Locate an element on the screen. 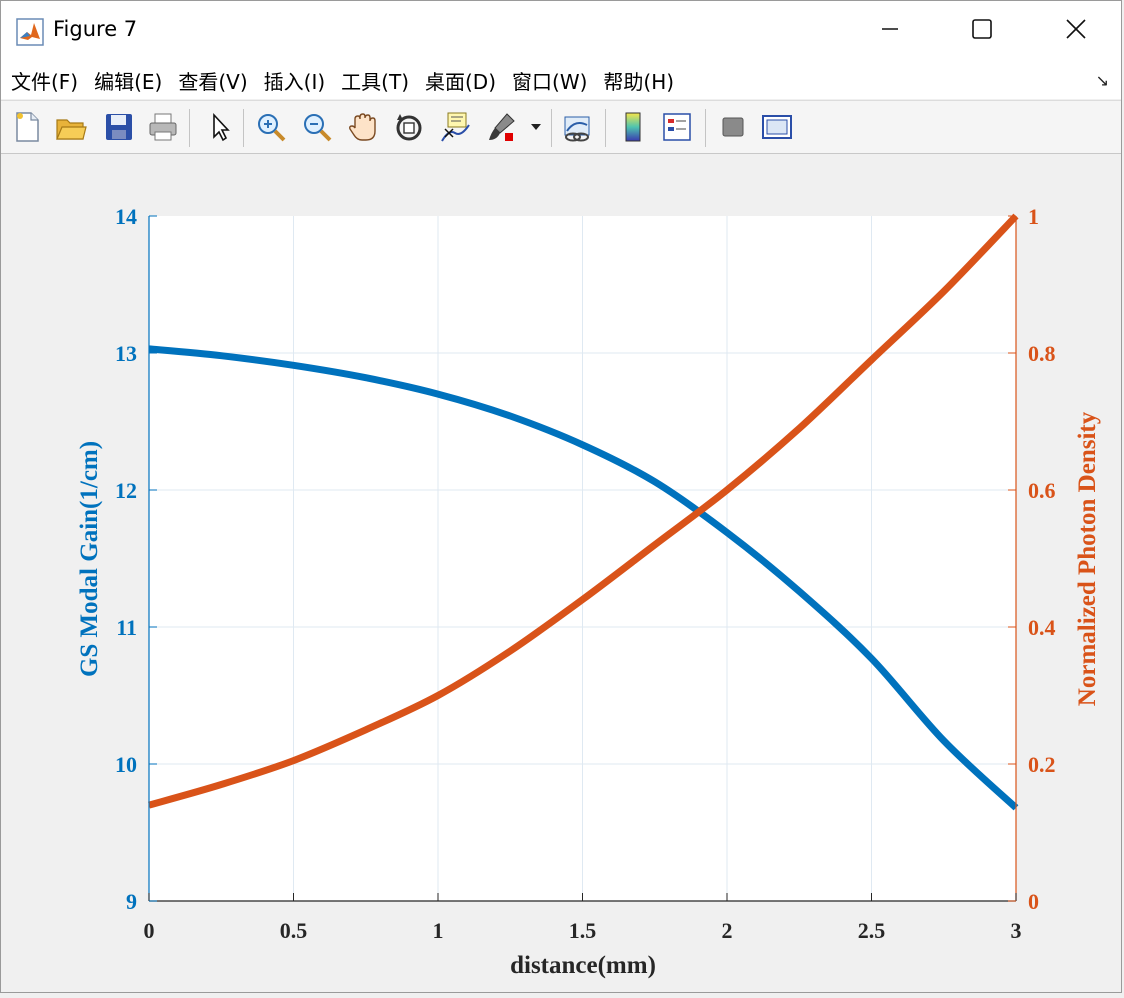 The image size is (1124, 998). minimize-button is located at coordinates (890, 31).